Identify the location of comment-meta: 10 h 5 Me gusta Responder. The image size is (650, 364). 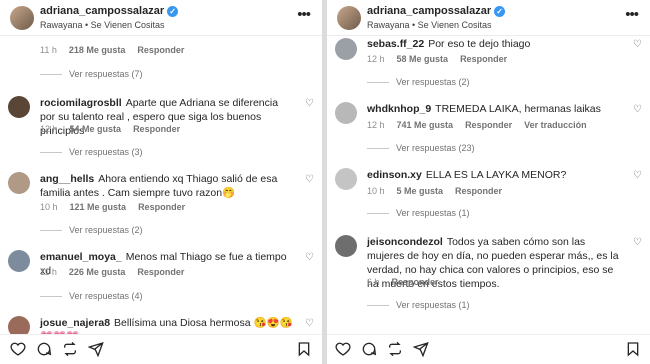
(440, 191).